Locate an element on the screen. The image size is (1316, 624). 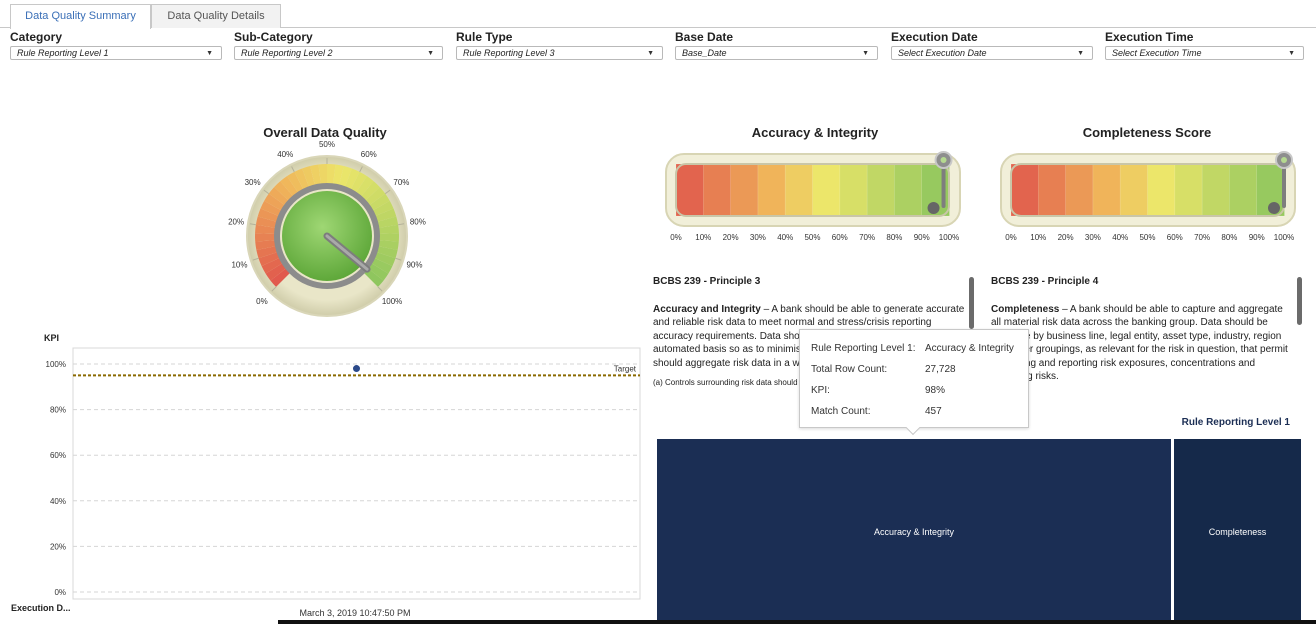
category-value: Rule Reporting Level 1 is located at coordinates (63, 53).